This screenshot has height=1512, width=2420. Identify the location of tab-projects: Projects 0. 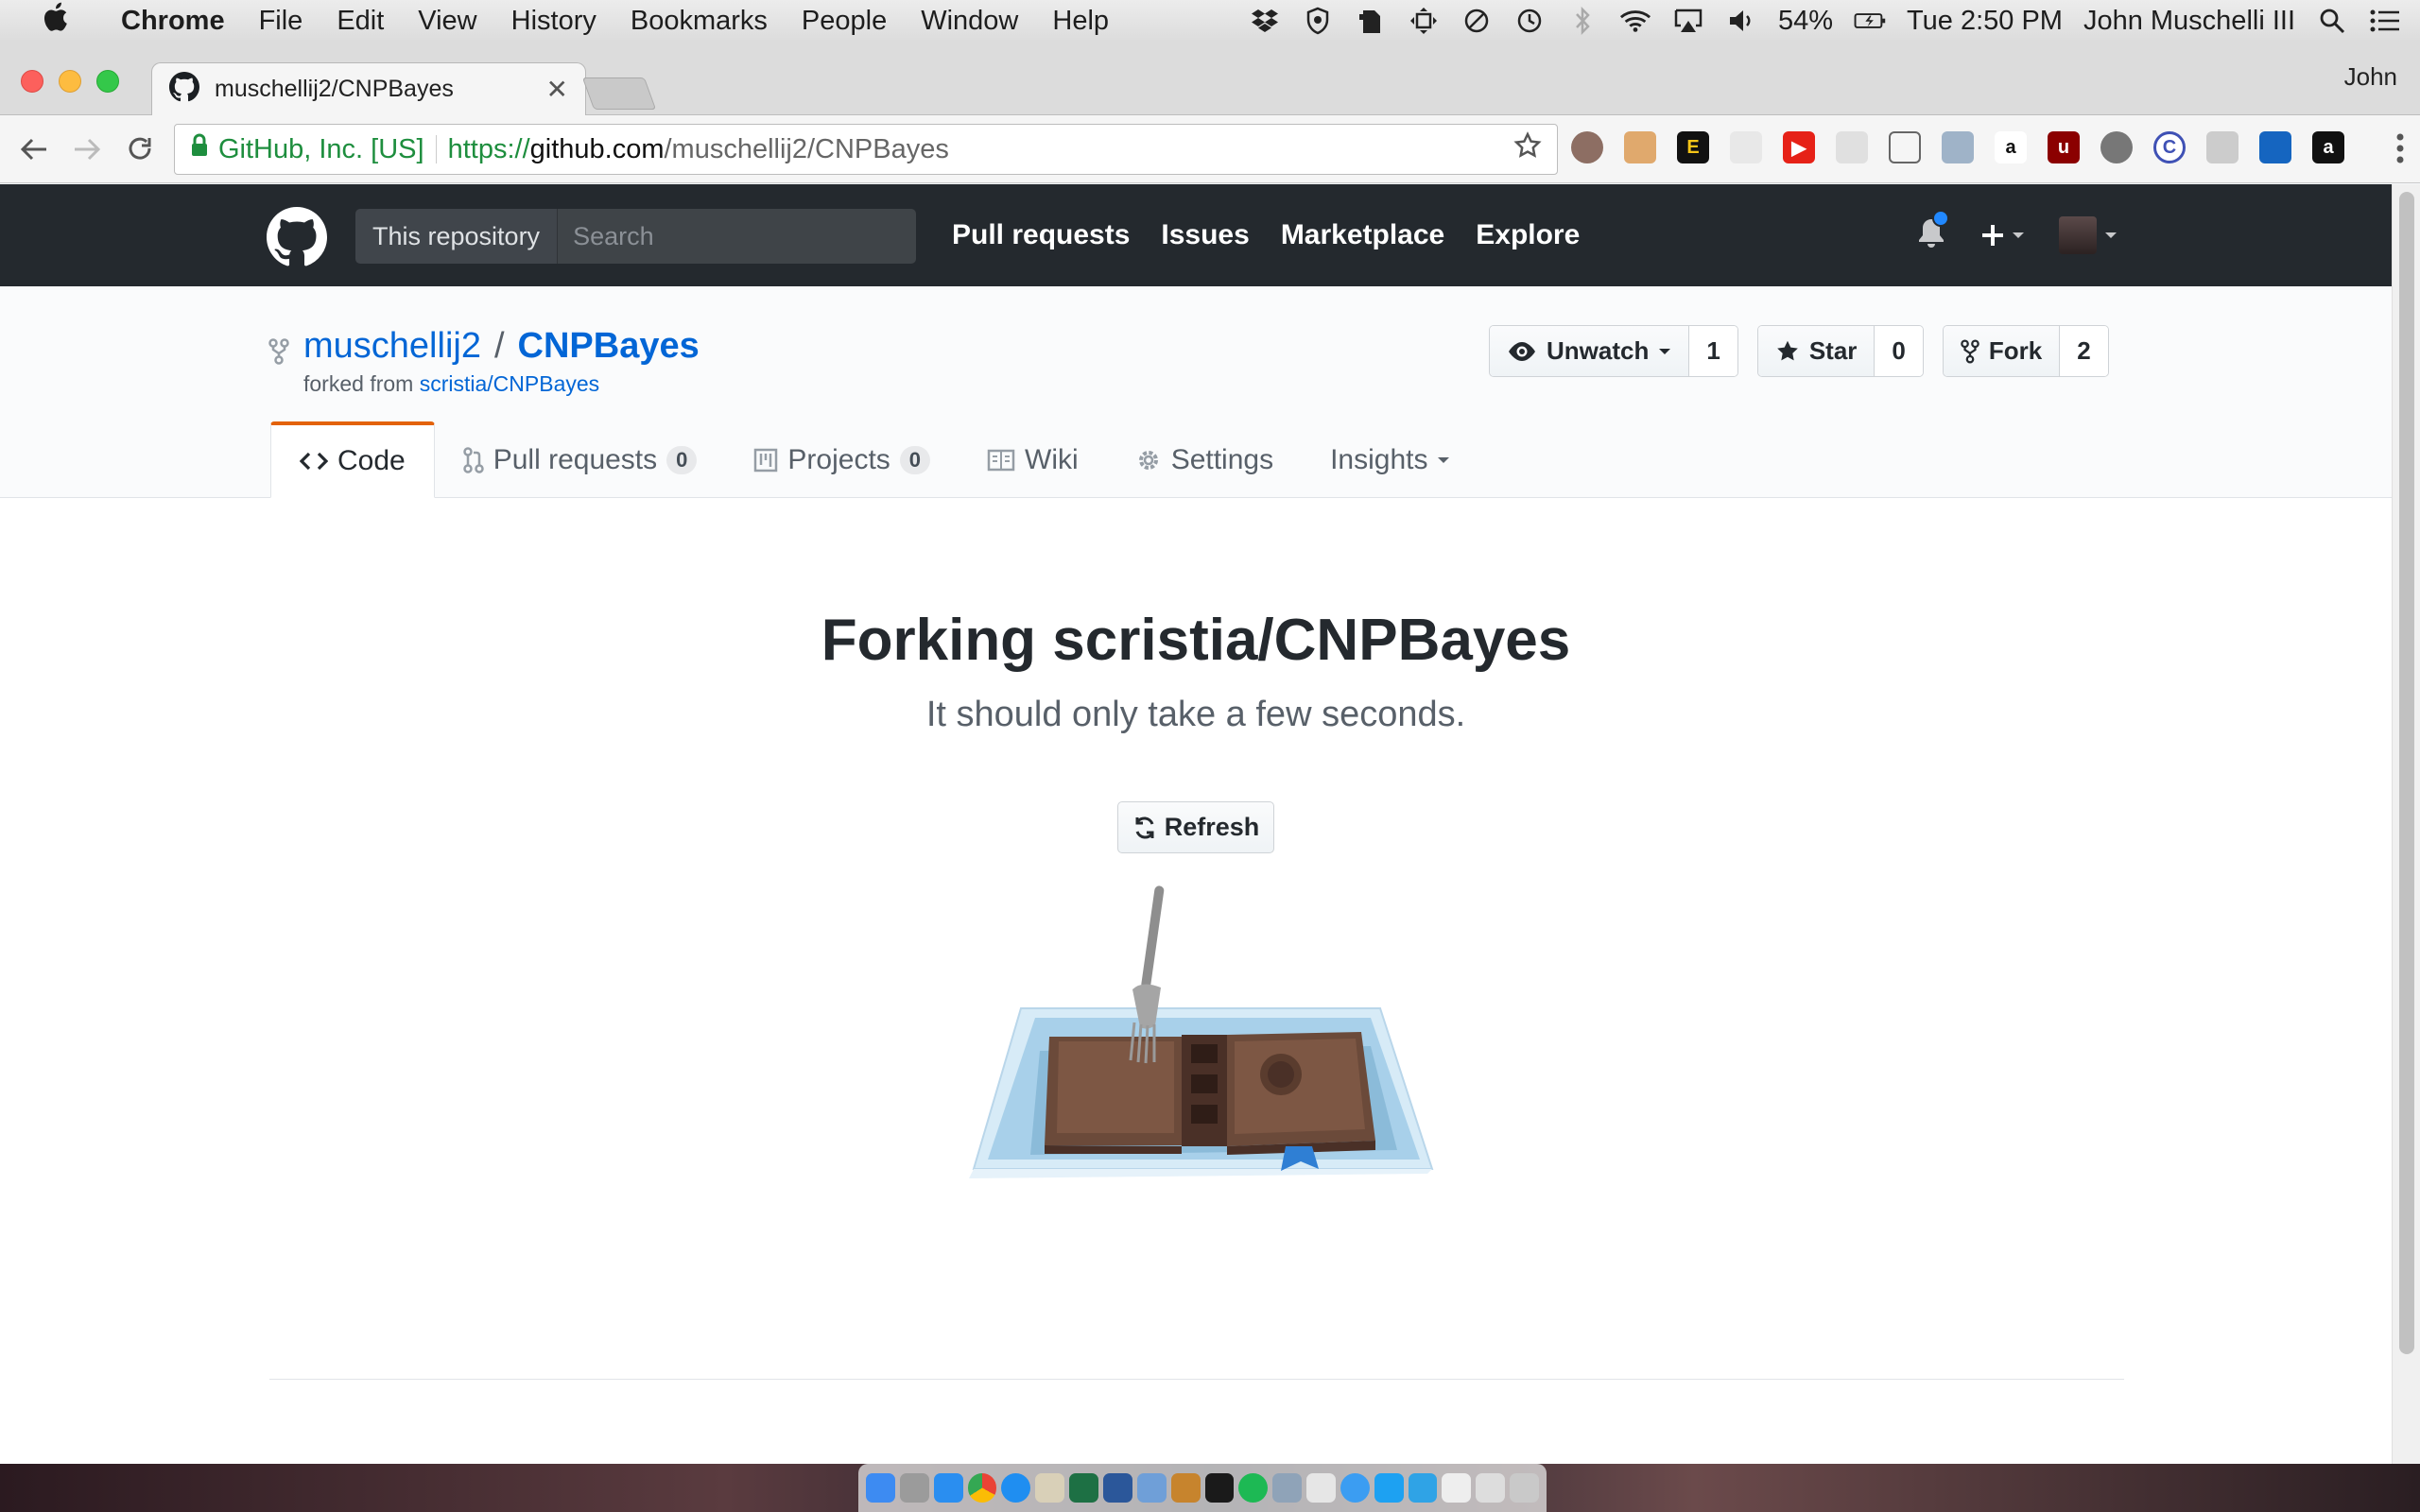
(842, 460).